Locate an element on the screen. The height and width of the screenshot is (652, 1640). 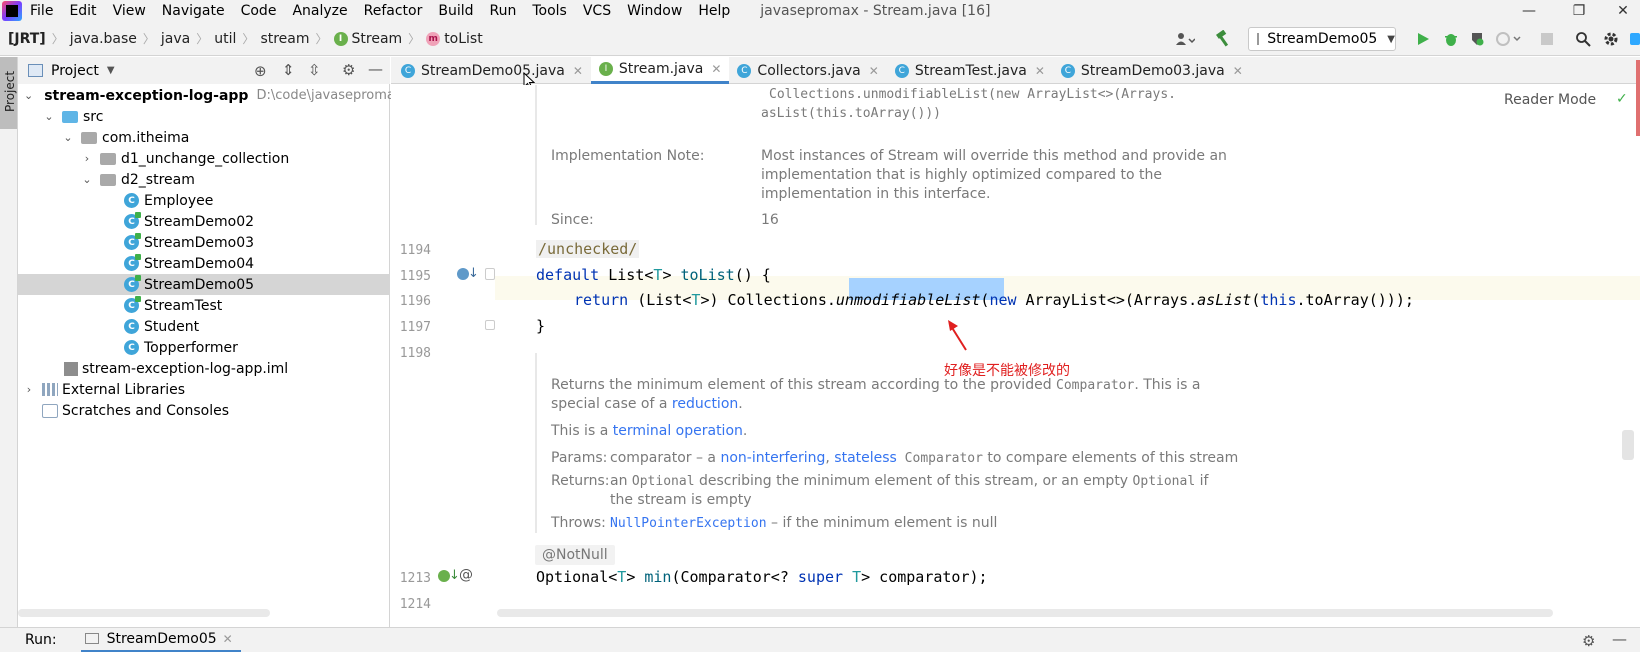
menu-edit: Edit is located at coordinates (82, 11).